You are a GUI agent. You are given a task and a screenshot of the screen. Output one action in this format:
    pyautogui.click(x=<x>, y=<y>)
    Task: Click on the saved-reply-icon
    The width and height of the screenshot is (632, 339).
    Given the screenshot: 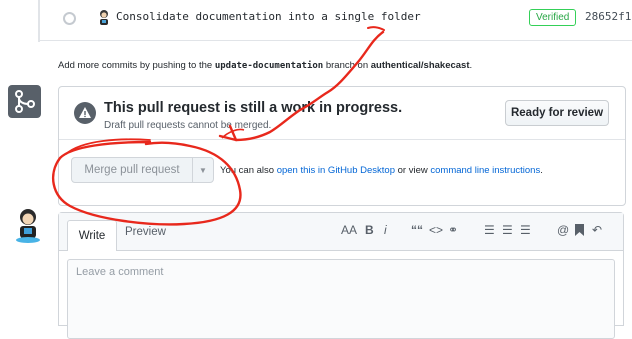 What is the action you would take?
    pyautogui.click(x=579, y=230)
    